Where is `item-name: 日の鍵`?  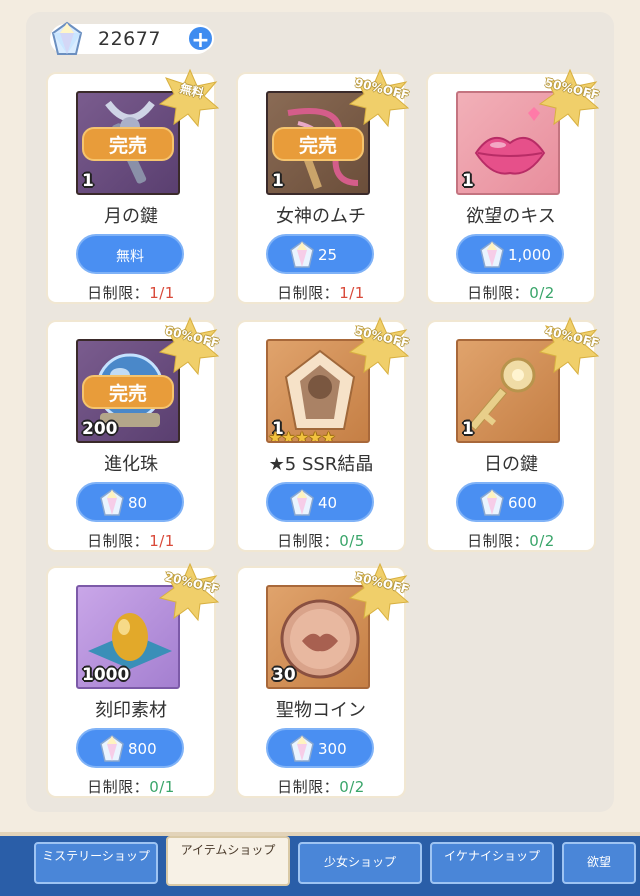 item-name: 日の鍵 is located at coordinates (511, 464).